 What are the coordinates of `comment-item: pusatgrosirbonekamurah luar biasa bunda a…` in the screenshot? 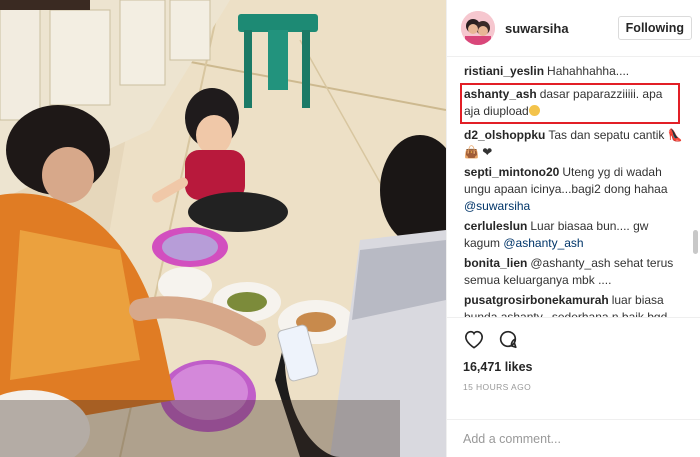 It's located at (574, 304).